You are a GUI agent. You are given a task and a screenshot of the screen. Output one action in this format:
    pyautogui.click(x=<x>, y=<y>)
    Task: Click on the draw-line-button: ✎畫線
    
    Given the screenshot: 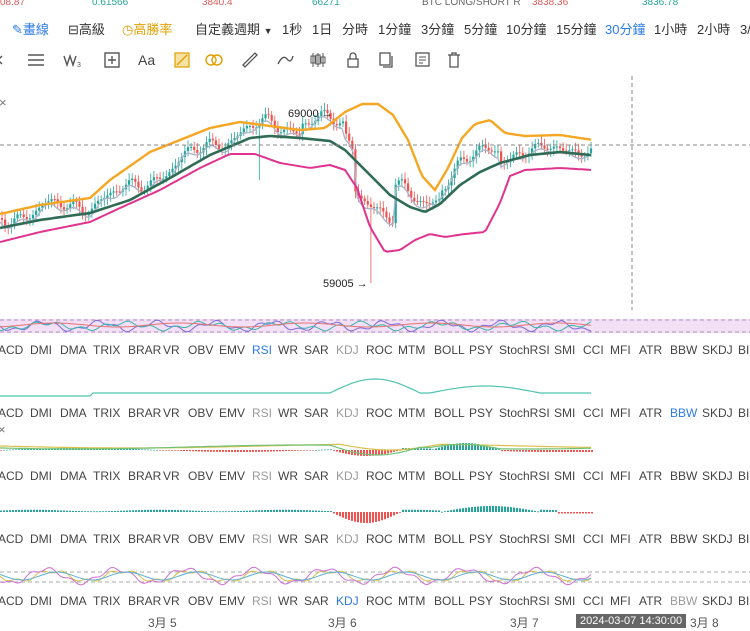 What is the action you would take?
    pyautogui.click(x=30, y=30)
    